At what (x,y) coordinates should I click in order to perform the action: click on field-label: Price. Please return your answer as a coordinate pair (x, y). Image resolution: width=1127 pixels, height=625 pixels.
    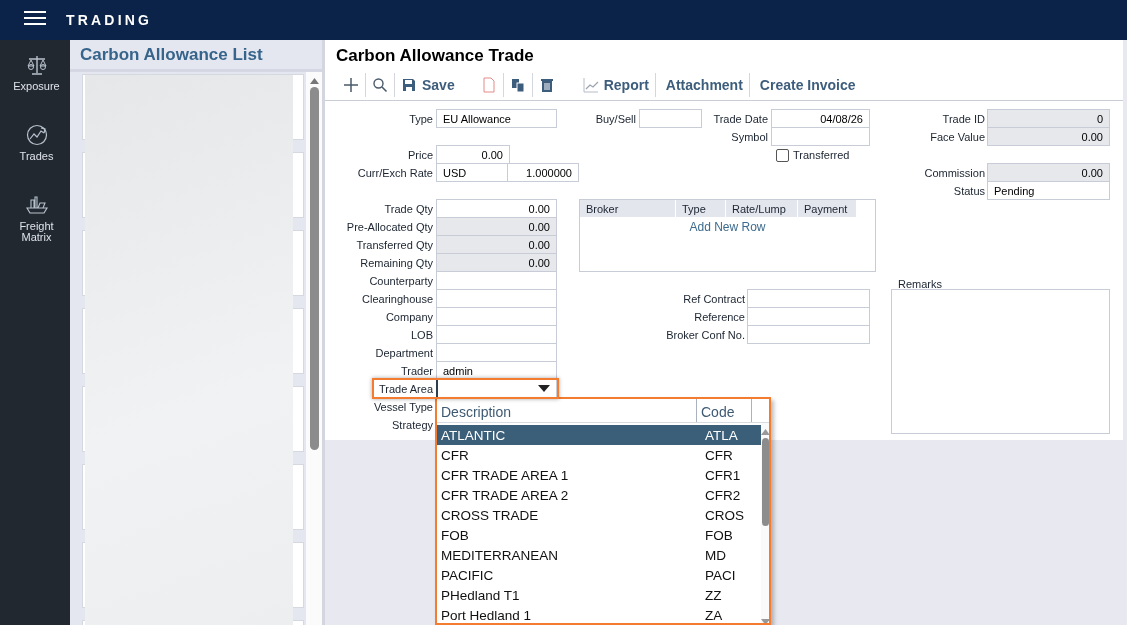
    Looking at the image, I should click on (420, 155).